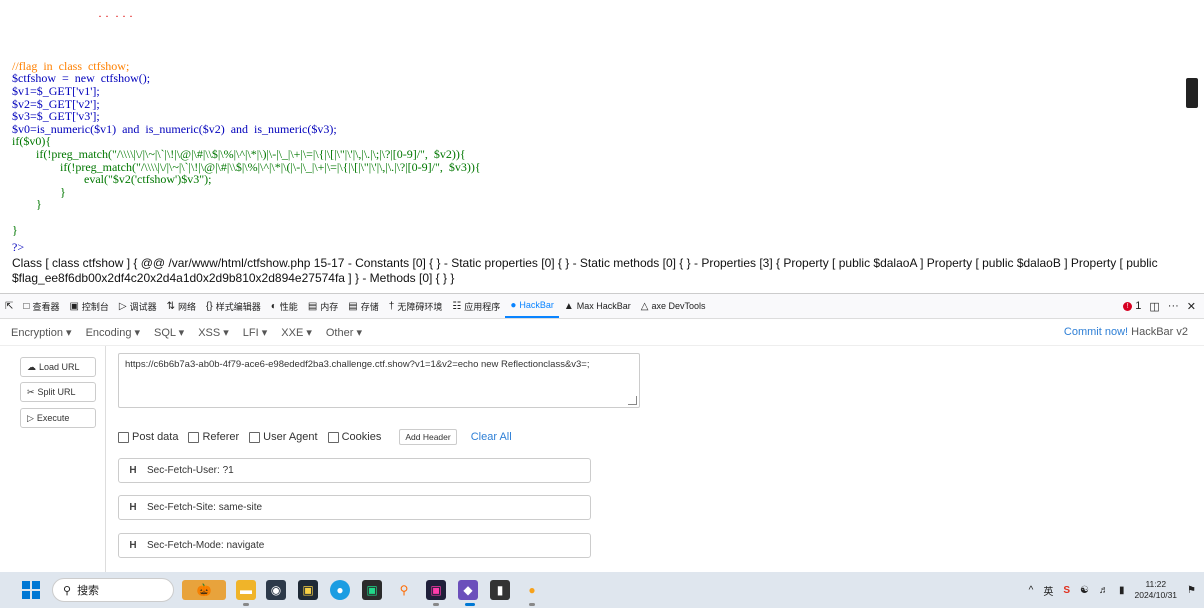 This screenshot has width=1204, height=608. Describe the element at coordinates (372, 590) in the screenshot. I see `pycharm-icon: ▣` at that location.